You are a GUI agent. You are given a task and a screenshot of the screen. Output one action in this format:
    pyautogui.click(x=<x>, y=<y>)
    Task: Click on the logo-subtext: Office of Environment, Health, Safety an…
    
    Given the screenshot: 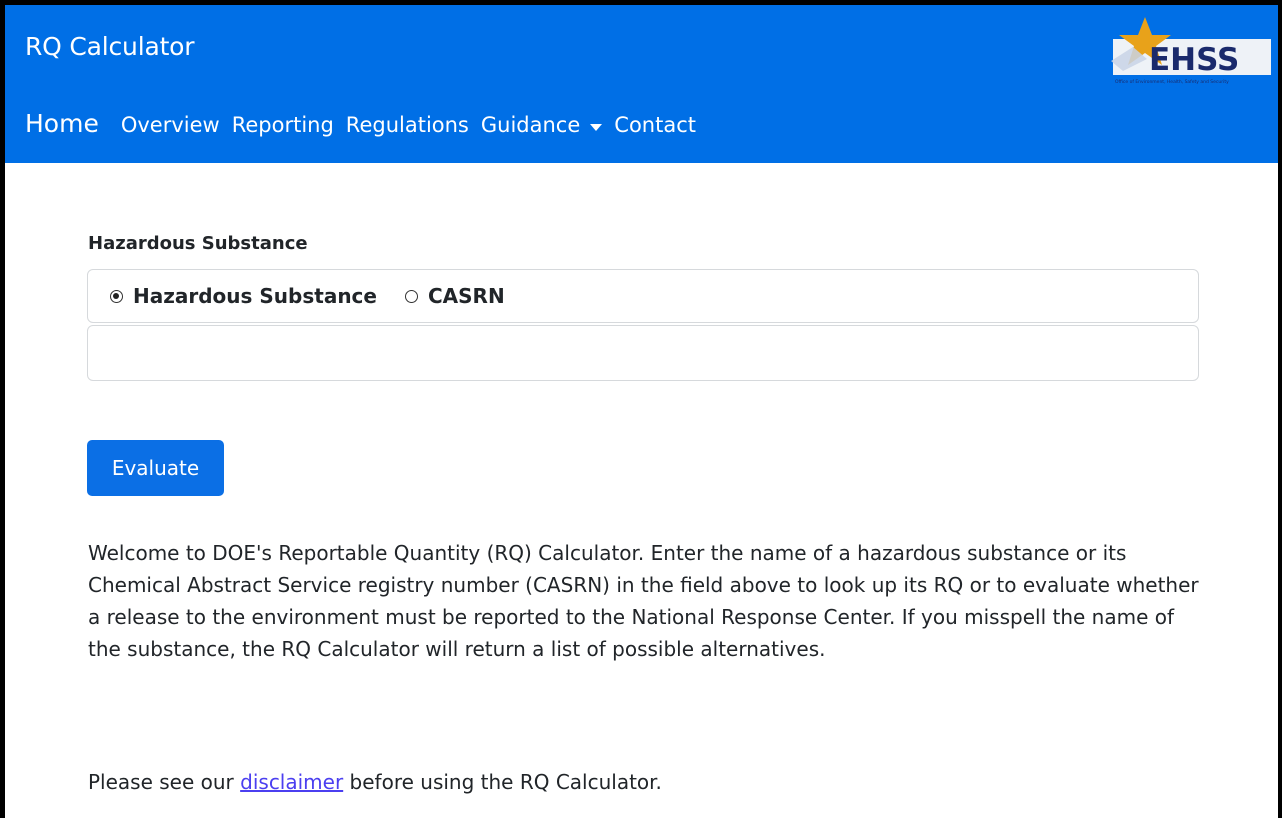 What is the action you would take?
    pyautogui.click(x=1172, y=82)
    